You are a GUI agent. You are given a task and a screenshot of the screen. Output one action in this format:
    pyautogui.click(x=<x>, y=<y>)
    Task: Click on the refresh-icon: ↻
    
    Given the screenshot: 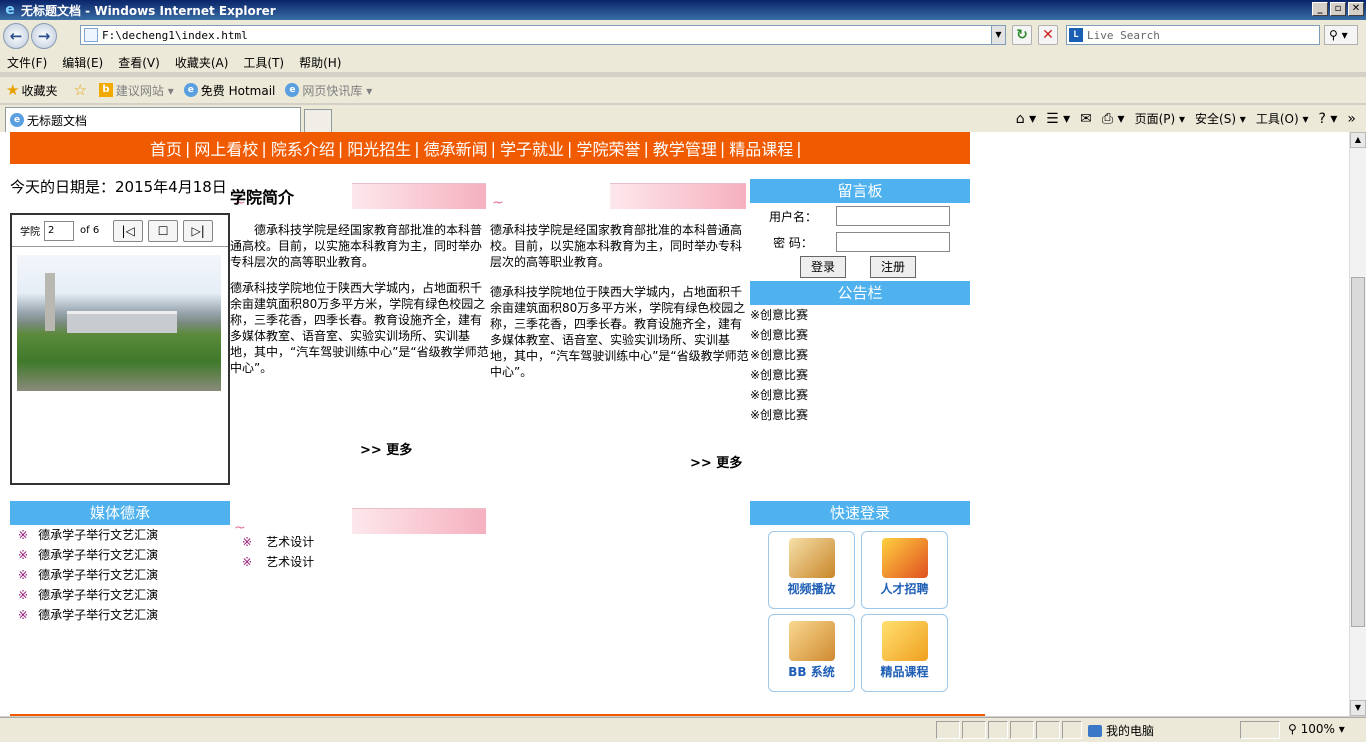 What is the action you would take?
    pyautogui.click(x=1022, y=35)
    